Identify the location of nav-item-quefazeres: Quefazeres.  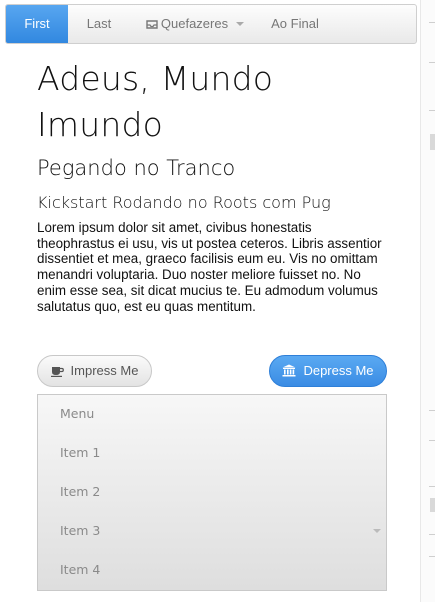
(195, 24).